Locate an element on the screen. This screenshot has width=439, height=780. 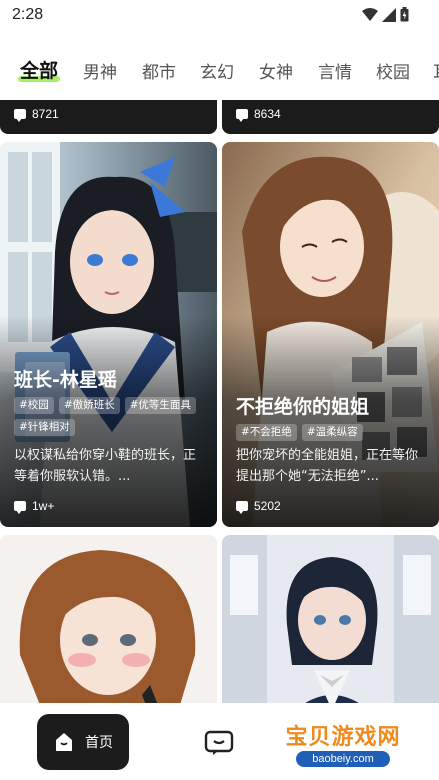
tag: #针锋相对 is located at coordinates (44, 427).